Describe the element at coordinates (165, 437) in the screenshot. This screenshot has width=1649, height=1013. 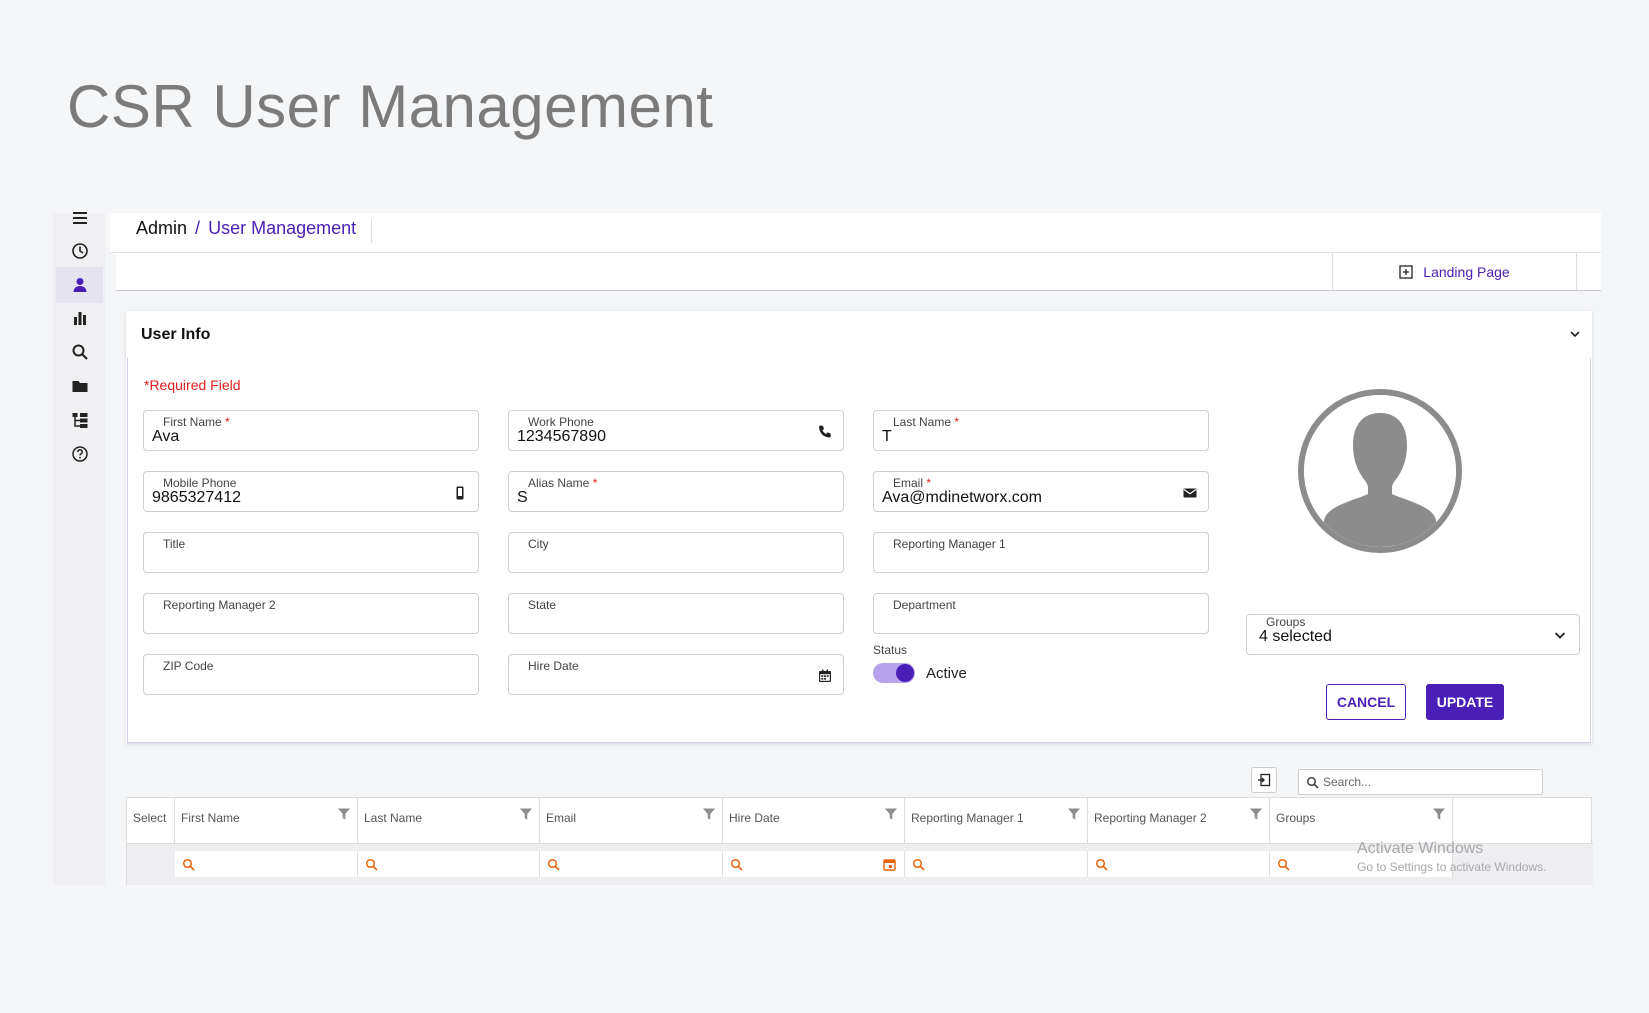
I see `first-name-value: Ava` at that location.